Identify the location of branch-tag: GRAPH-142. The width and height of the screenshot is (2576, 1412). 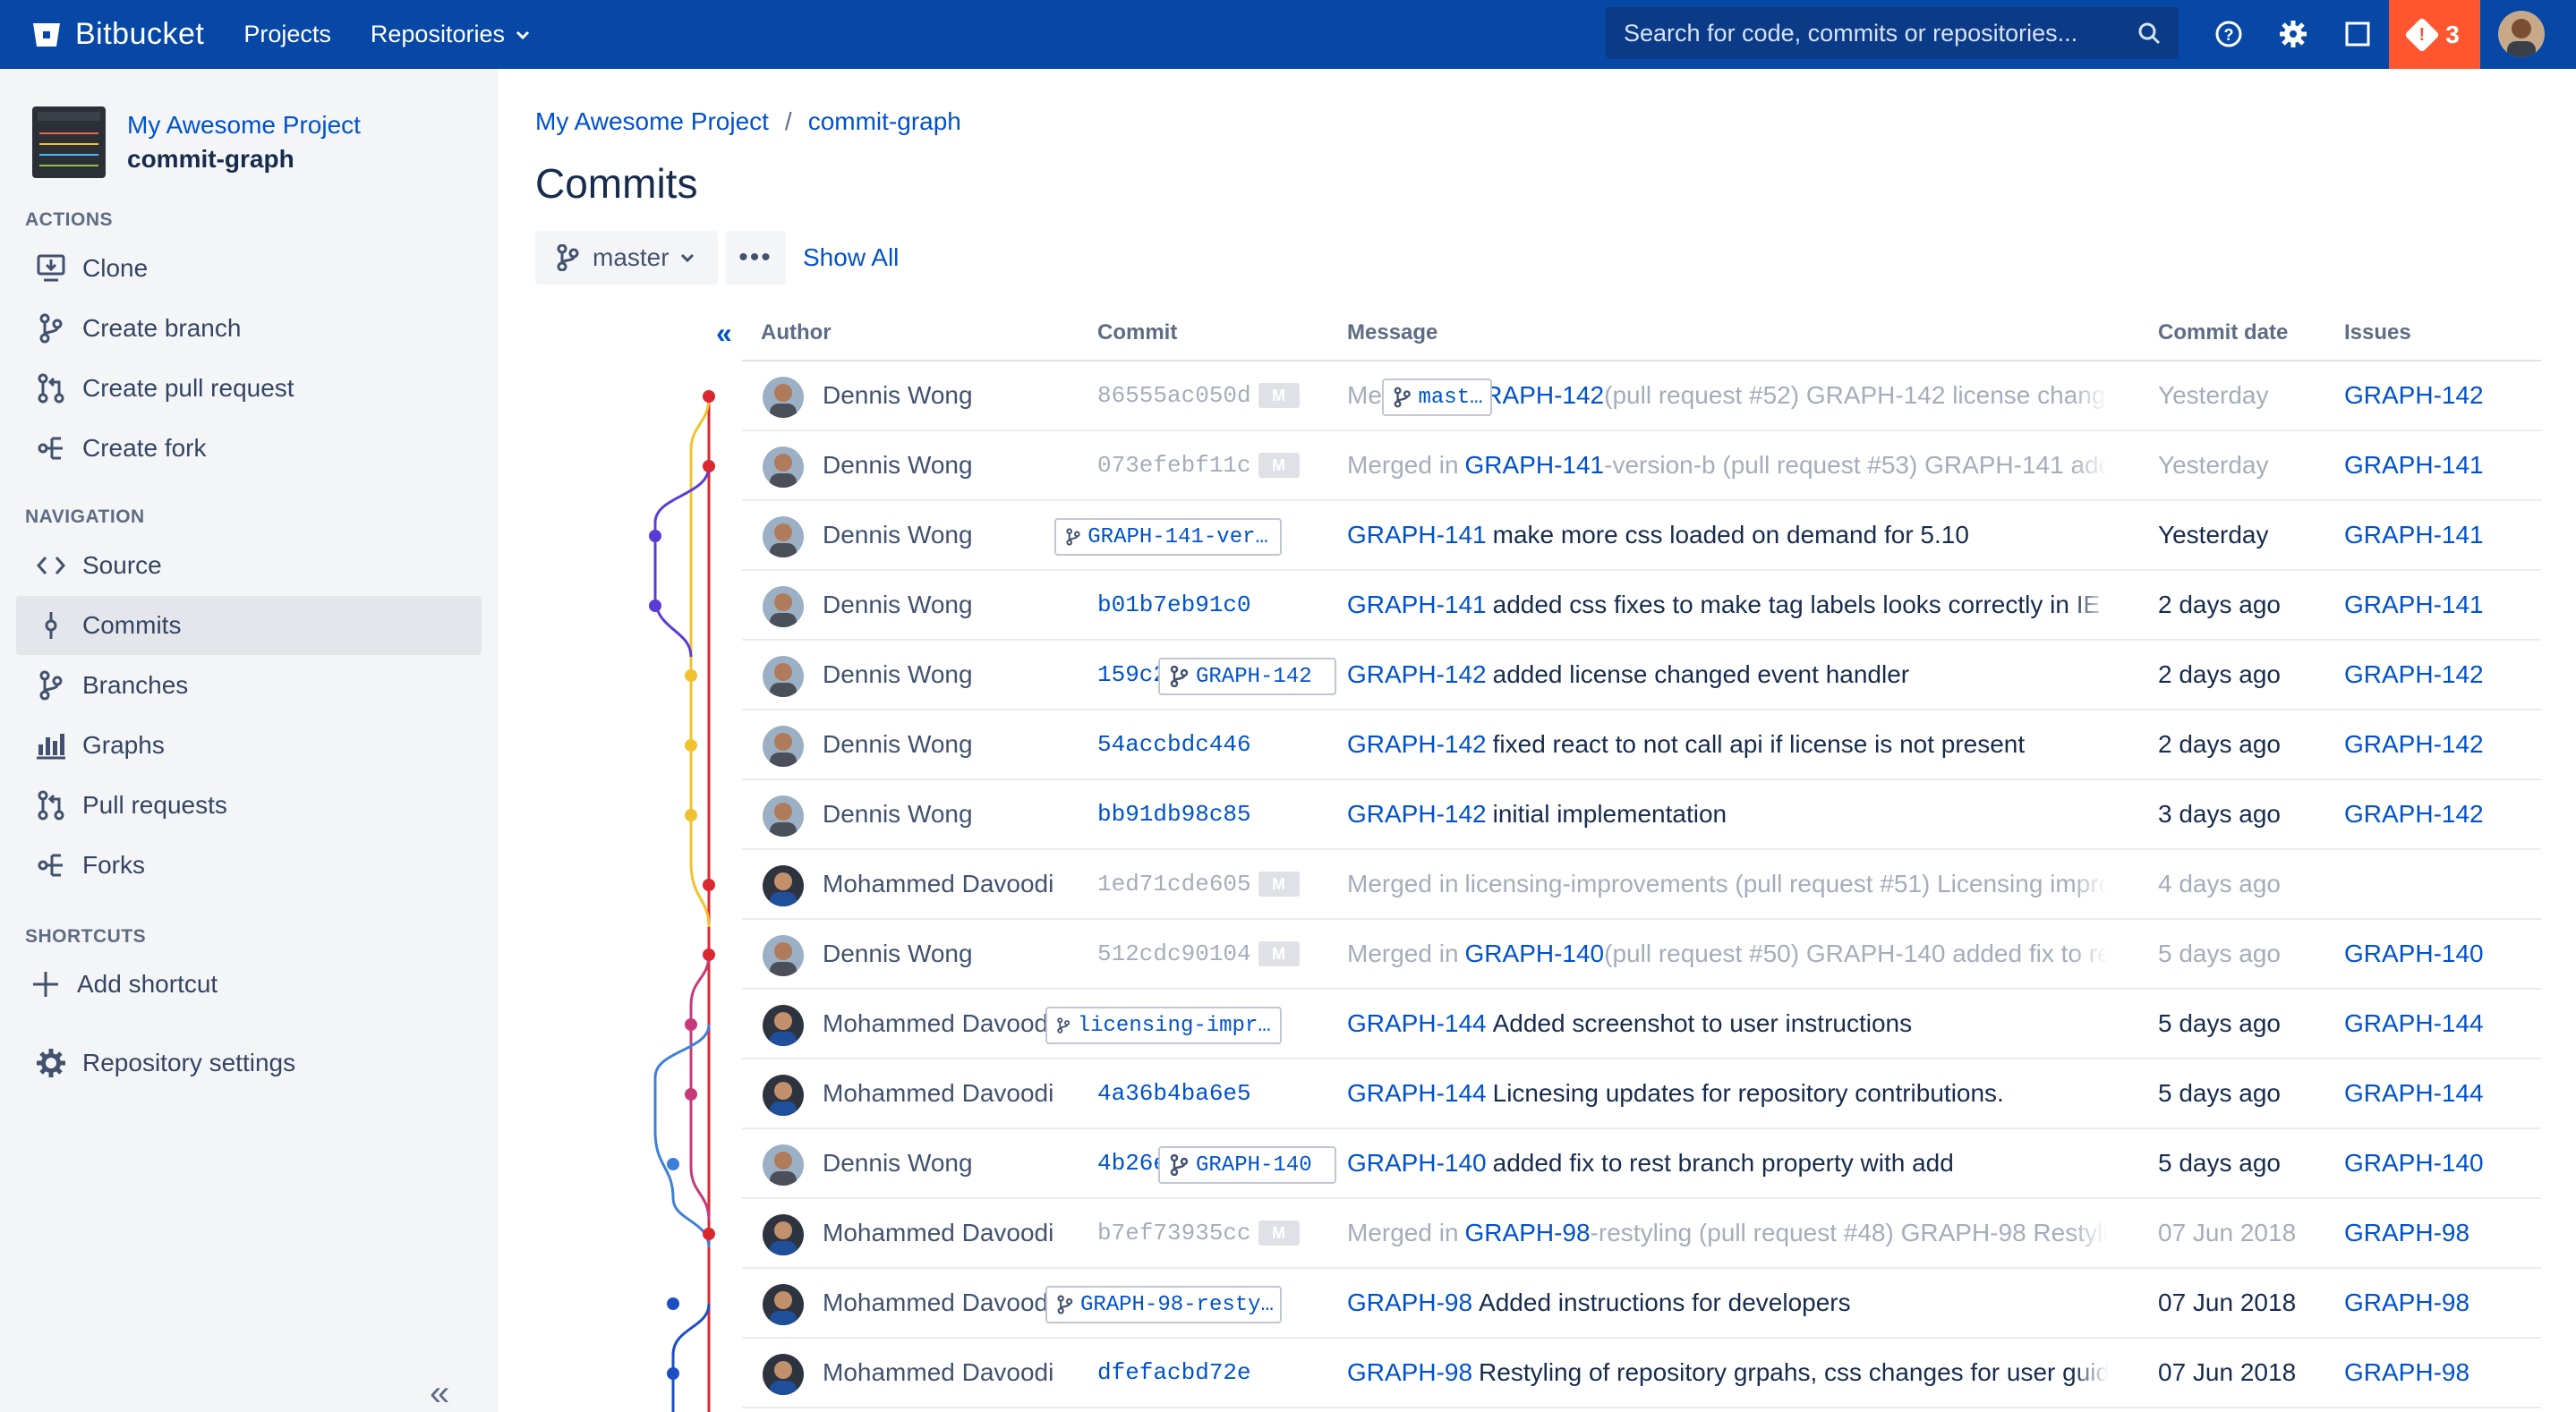
(1247, 677).